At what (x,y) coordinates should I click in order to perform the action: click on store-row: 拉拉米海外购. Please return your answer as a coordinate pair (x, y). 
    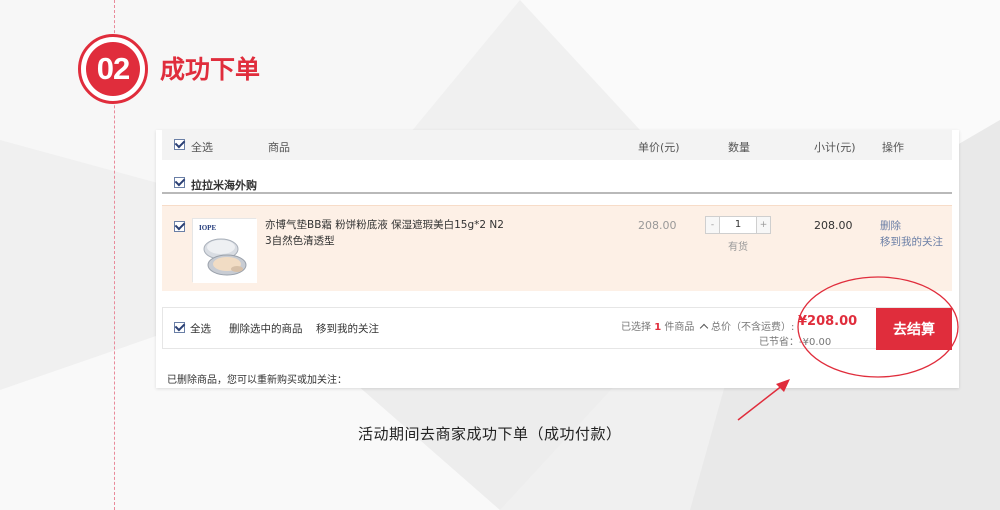
    Looking at the image, I should click on (557, 181).